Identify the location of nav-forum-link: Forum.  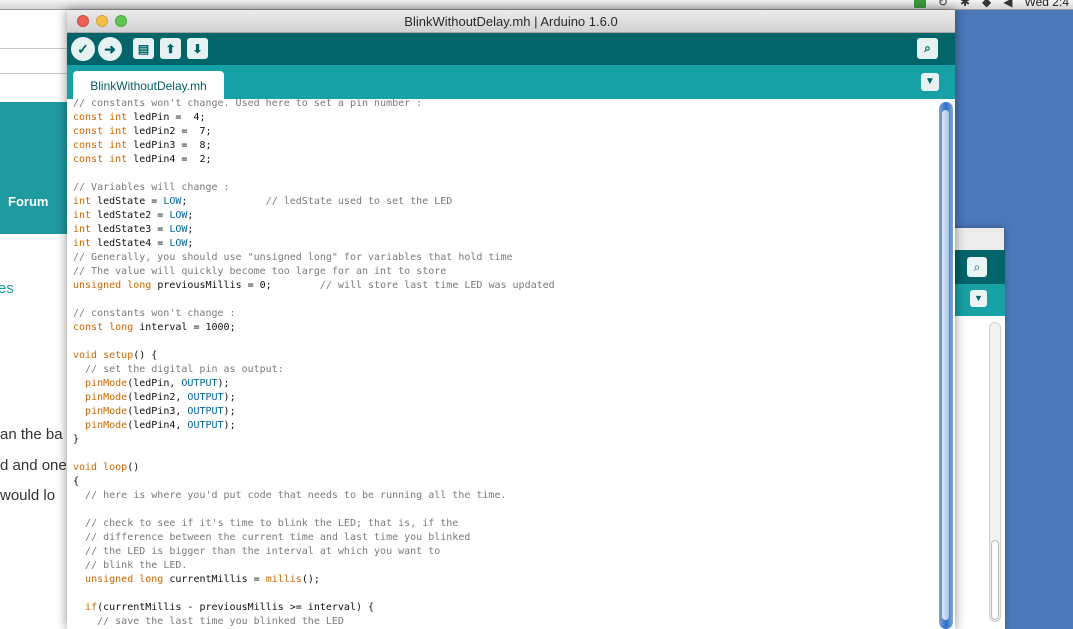
(28, 201).